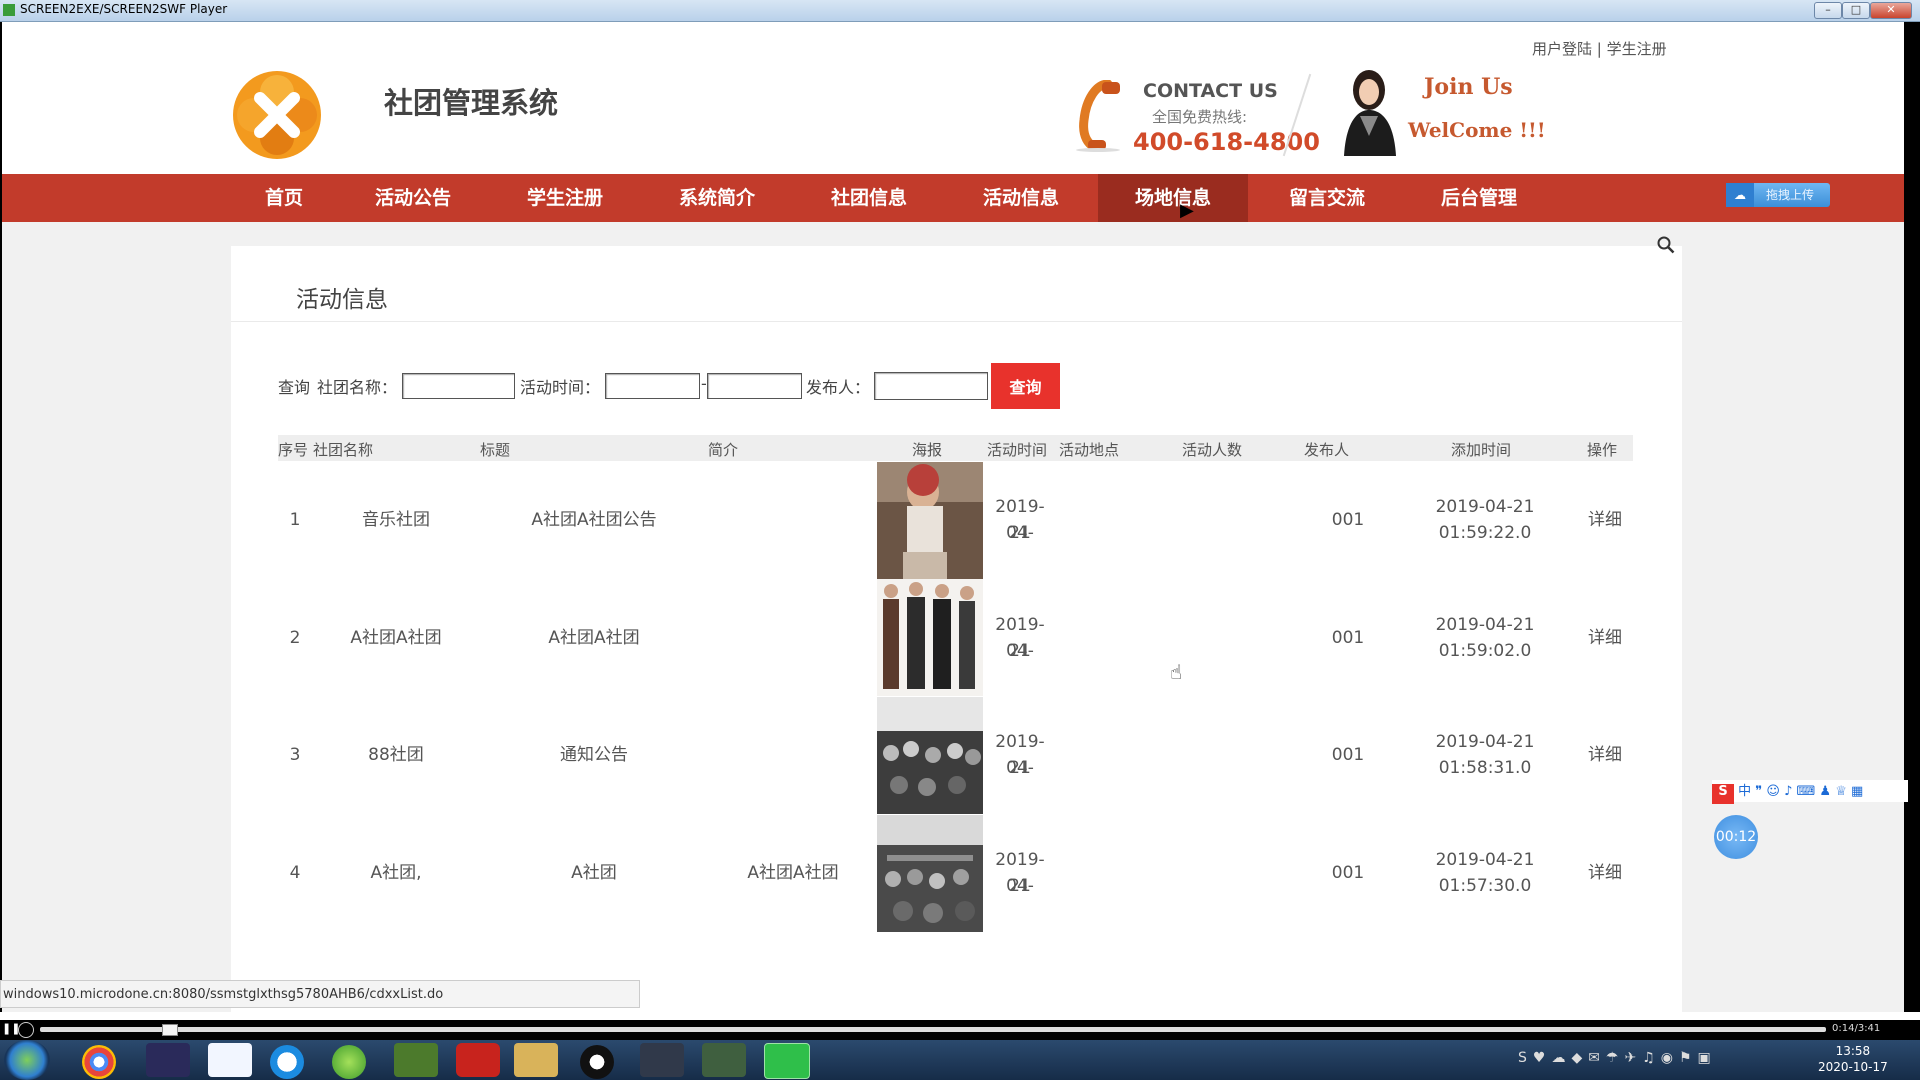  I want to click on qq-icon, so click(597, 1062).